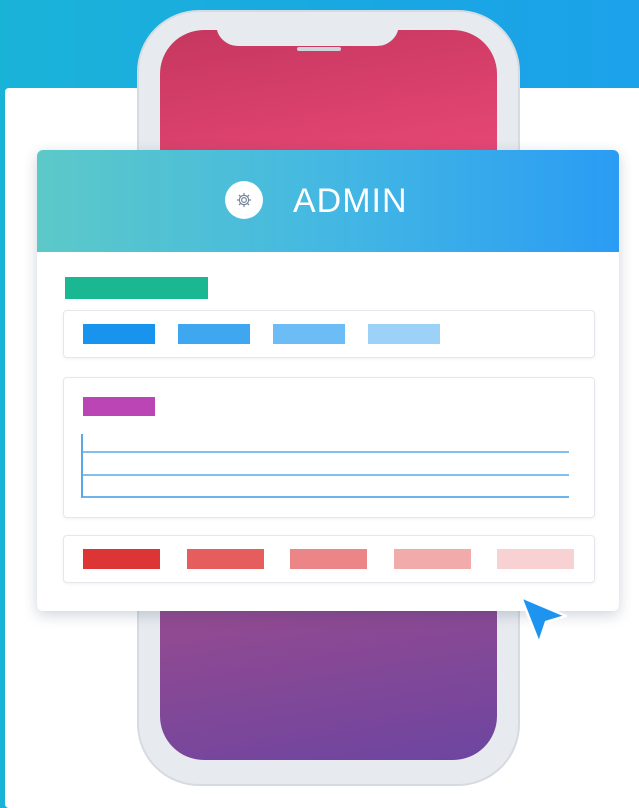 This screenshot has width=639, height=808. I want to click on admin-title: ADMIN, so click(350, 201).